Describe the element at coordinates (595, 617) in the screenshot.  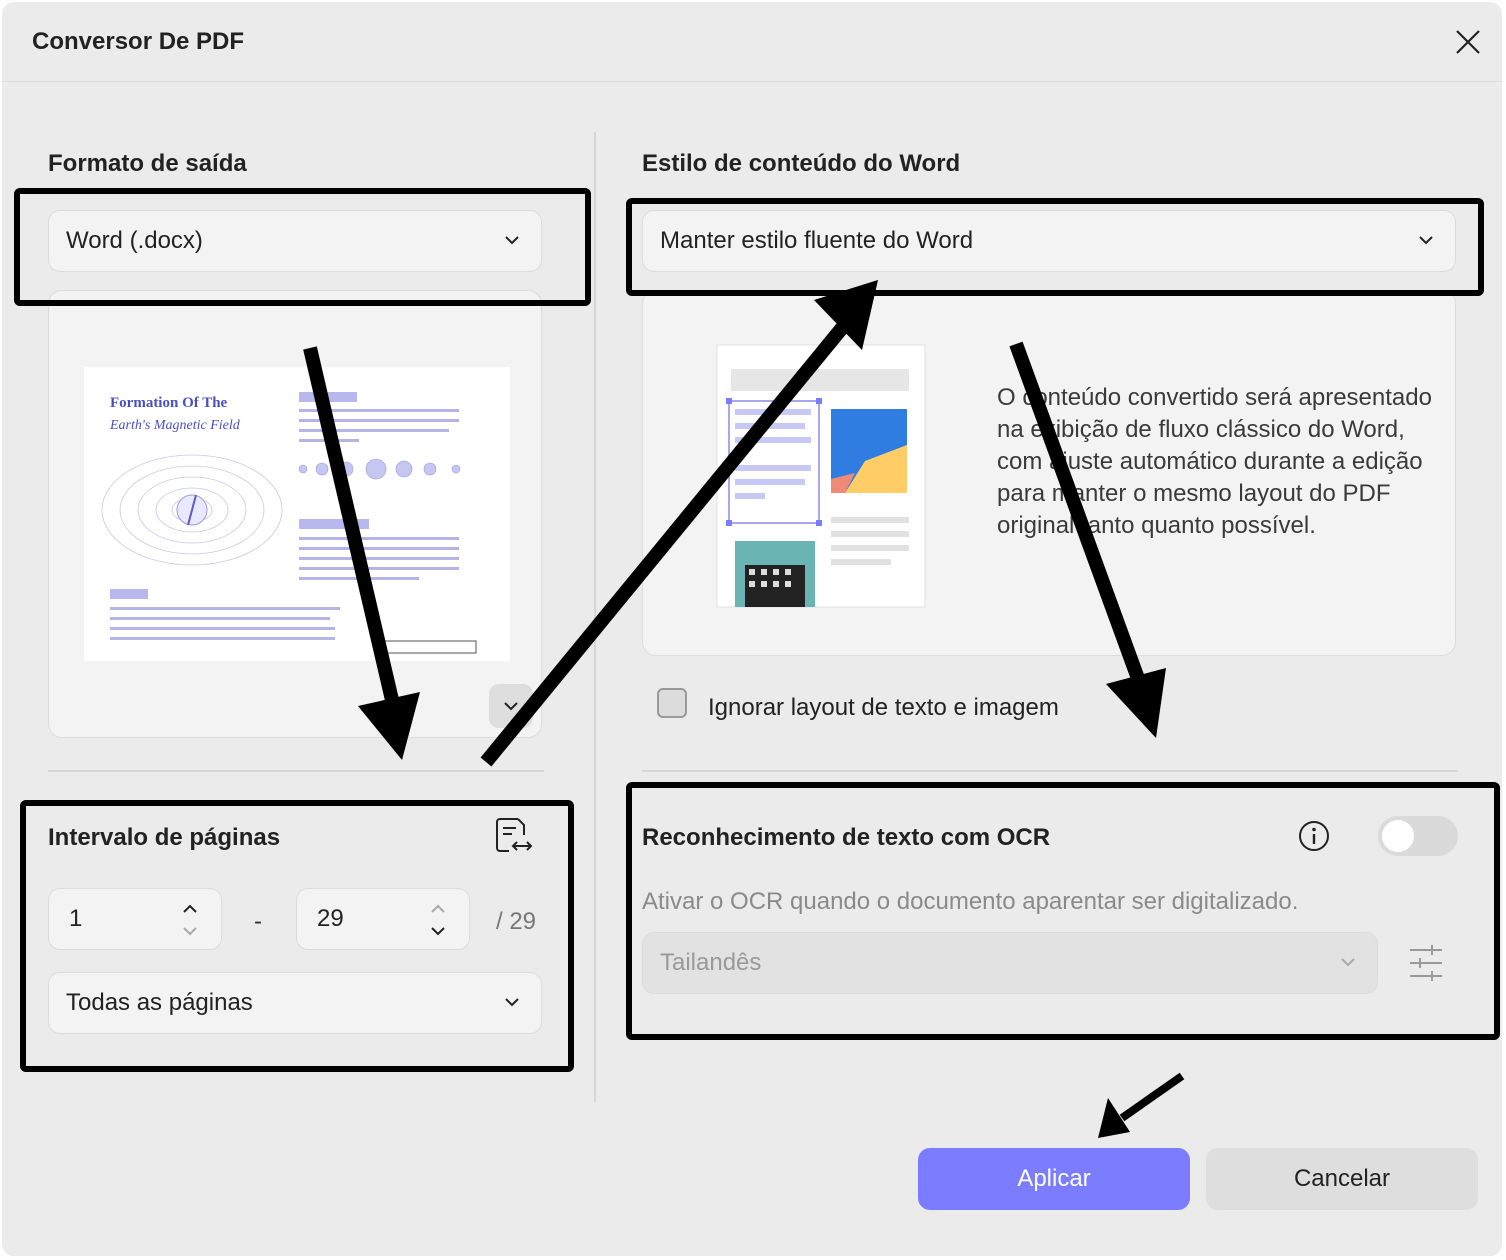
I see `column-divider` at that location.